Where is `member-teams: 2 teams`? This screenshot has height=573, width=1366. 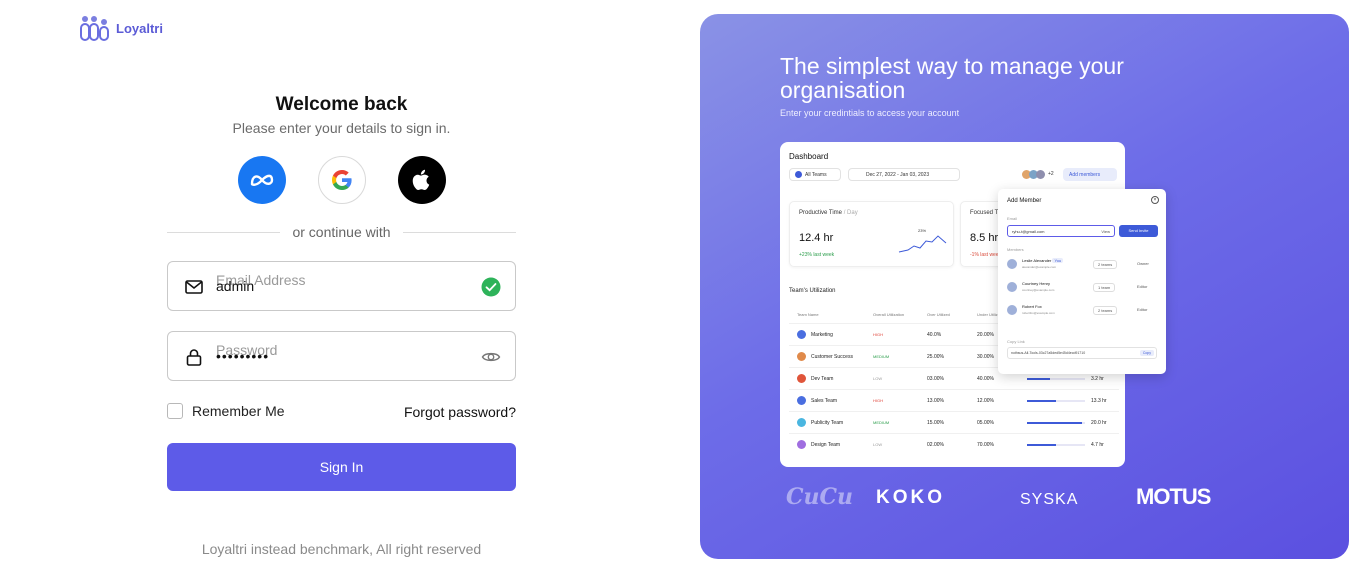 member-teams: 2 teams is located at coordinates (1105, 310).